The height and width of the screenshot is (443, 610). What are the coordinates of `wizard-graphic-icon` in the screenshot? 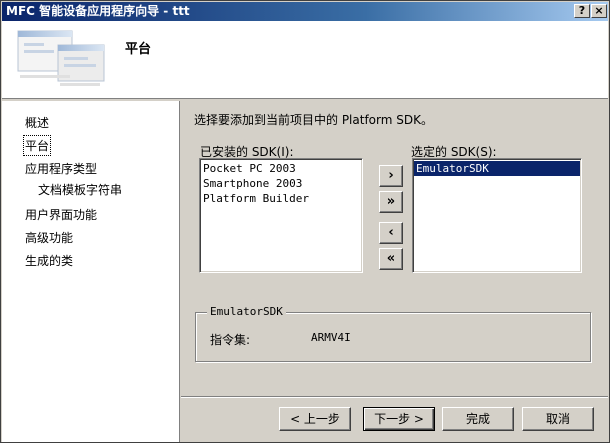 It's located at (61, 58).